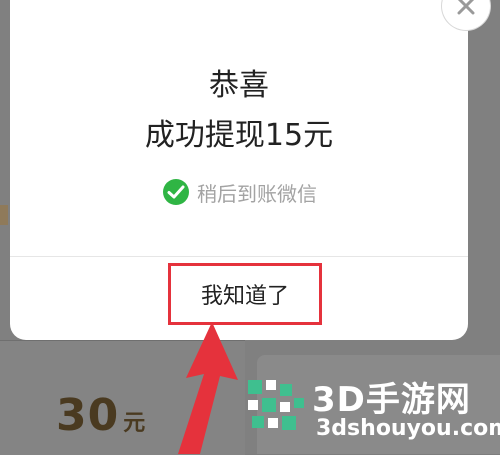 The width and height of the screenshot is (500, 455). I want to click on annotation-arrow-icon, so click(208, 388).